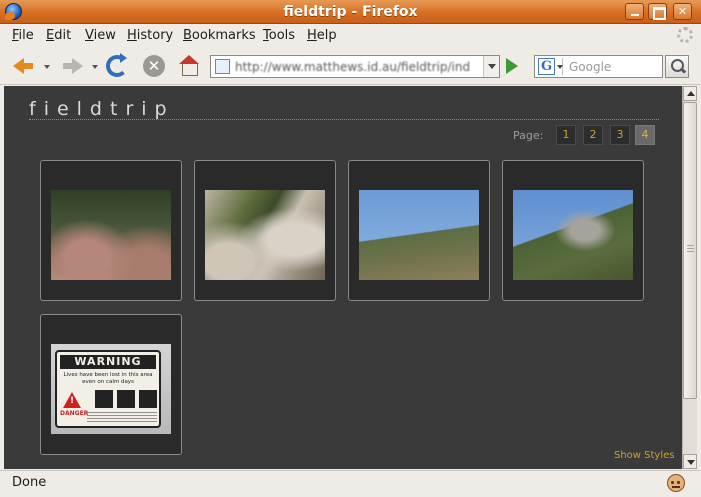  Describe the element at coordinates (29, 482) in the screenshot. I see `status-text: Done` at that location.